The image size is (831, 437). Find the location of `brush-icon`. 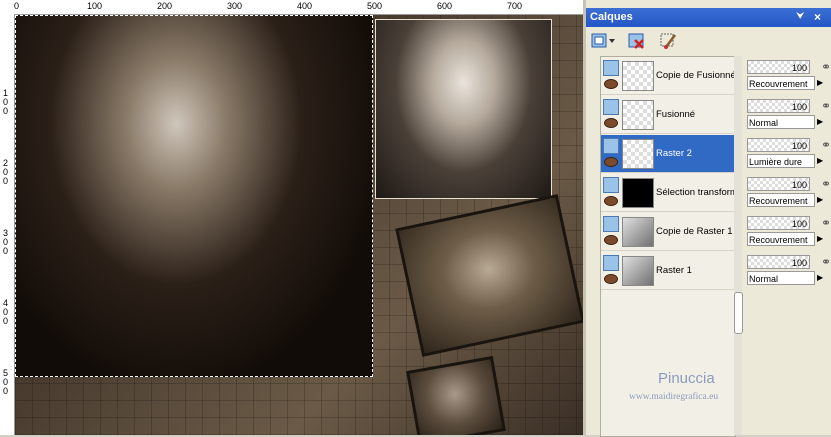

brush-icon is located at coordinates (668, 41).